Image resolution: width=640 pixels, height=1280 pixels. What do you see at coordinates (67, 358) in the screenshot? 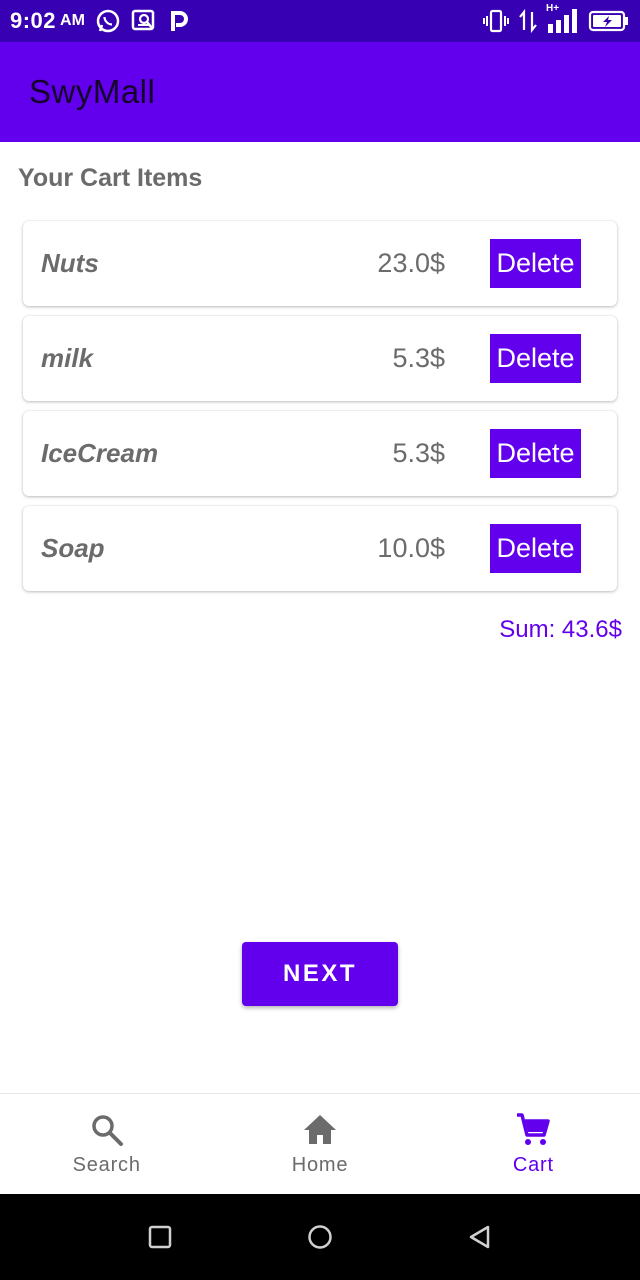
I see `cart-item-name: milk` at bounding box center [67, 358].